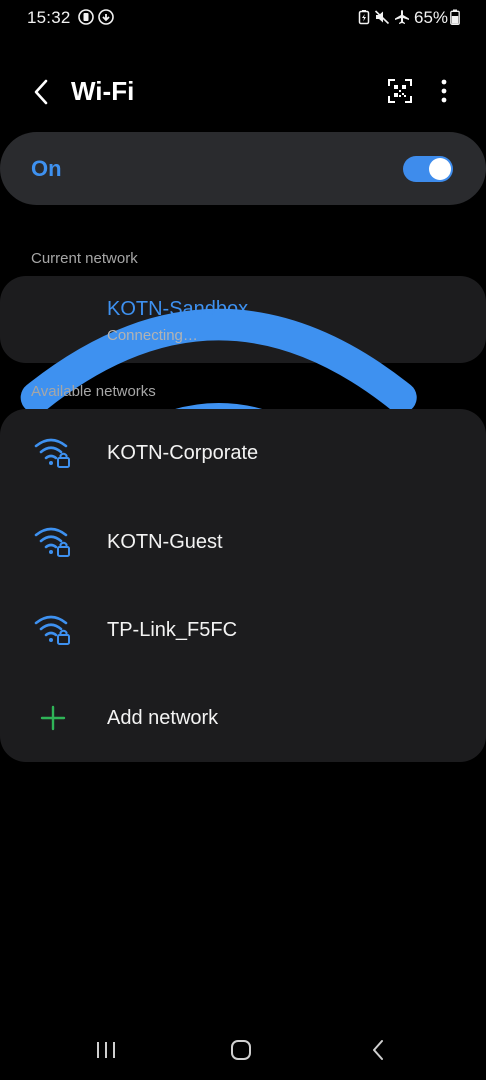 The height and width of the screenshot is (1080, 486). I want to click on network-item-kotn-corporate: KOTN-Corporate, so click(243, 453).